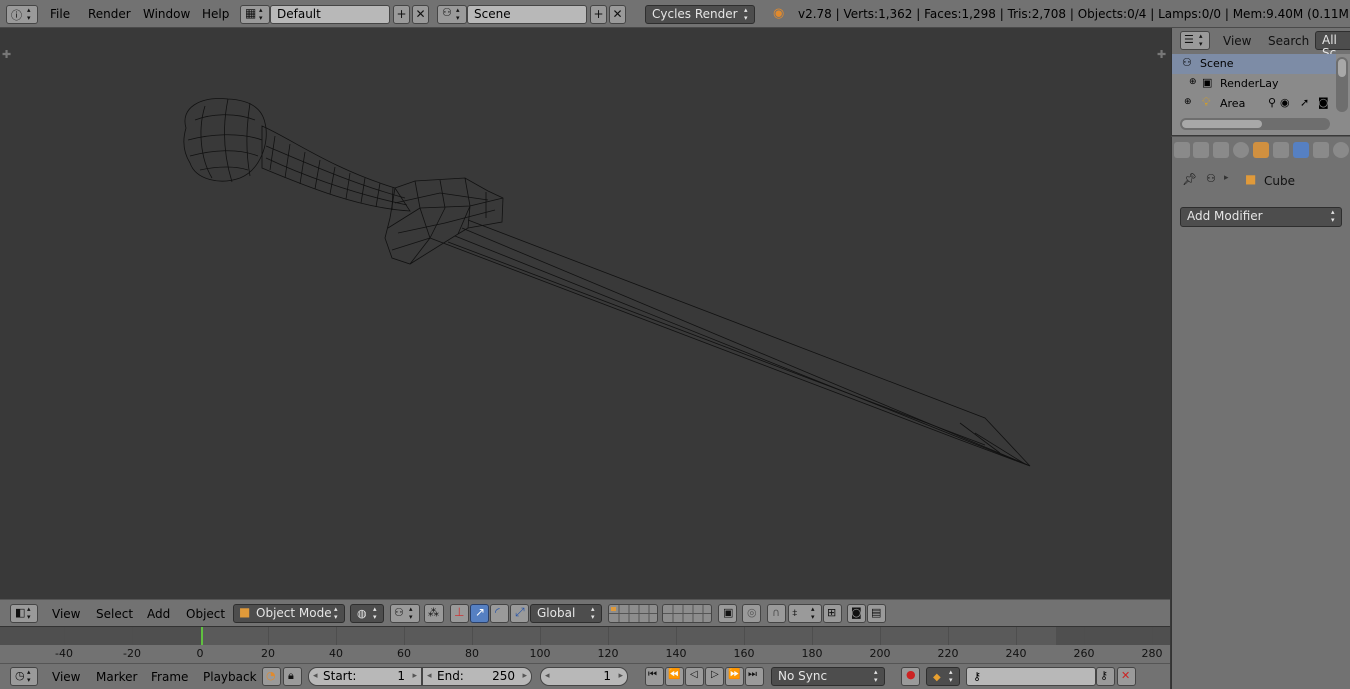 This screenshot has width=1350, height=689. I want to click on keying-mode-dropdown: ◆, so click(943, 676).